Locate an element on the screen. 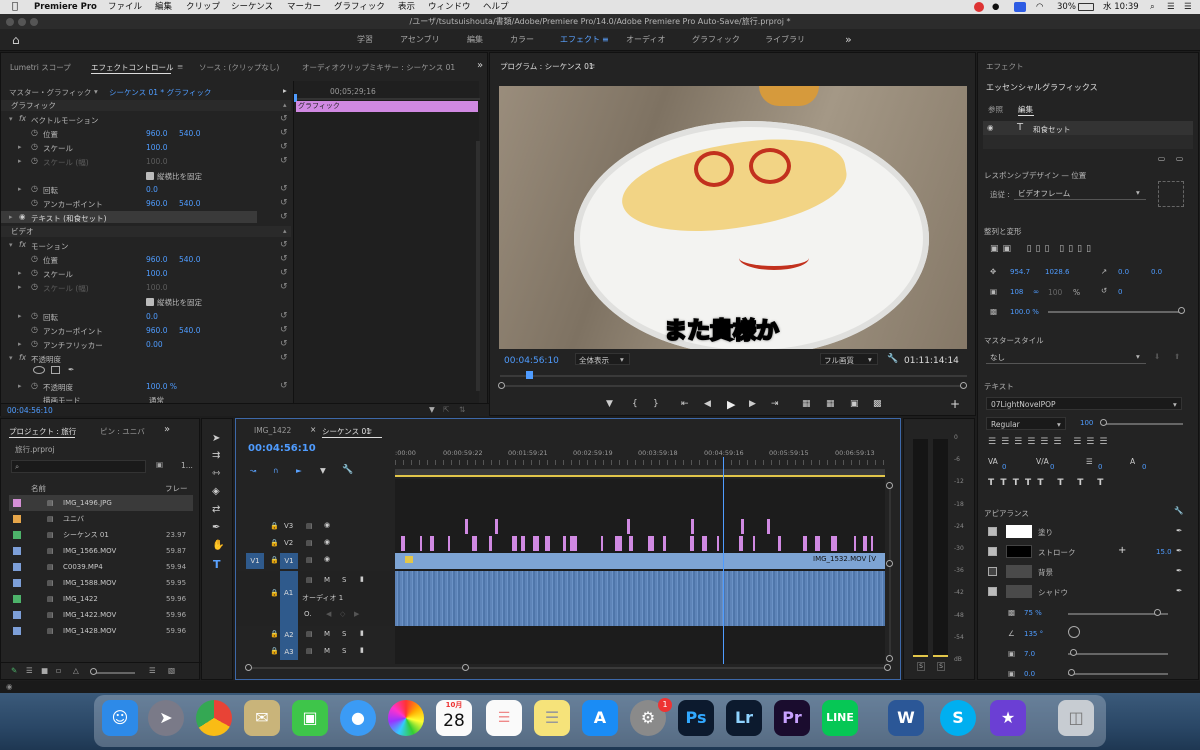 The width and height of the screenshot is (1200, 750). menu-file: ファイル is located at coordinates (125, 7).